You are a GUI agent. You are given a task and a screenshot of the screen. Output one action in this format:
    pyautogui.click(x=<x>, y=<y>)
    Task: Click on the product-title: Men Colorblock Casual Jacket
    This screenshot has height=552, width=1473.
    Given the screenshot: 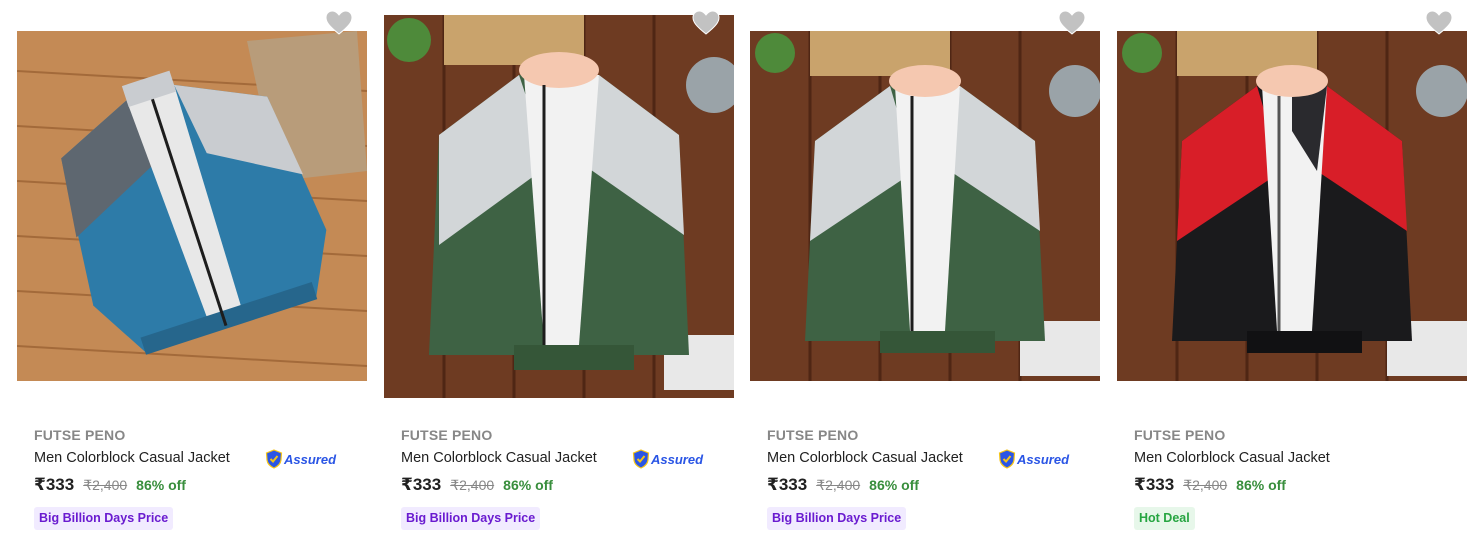 What is the action you would take?
    pyautogui.click(x=1294, y=458)
    